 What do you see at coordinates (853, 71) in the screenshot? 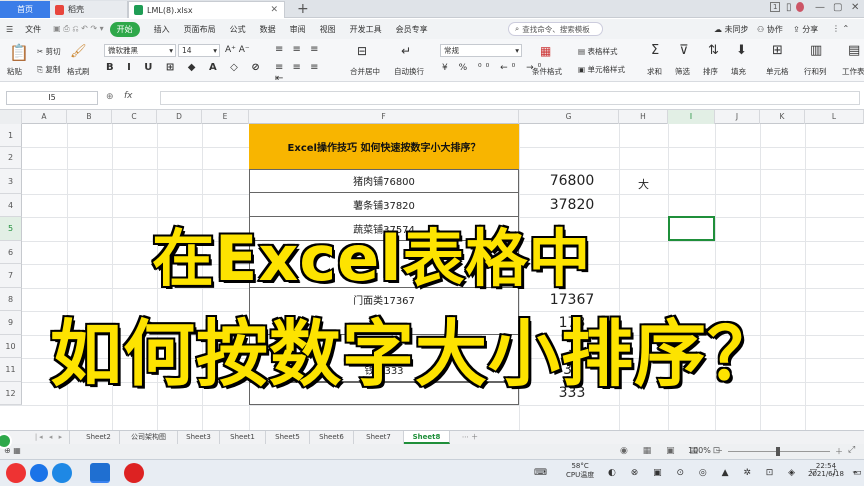
I see `sheet-button: 工作表` at bounding box center [853, 71].